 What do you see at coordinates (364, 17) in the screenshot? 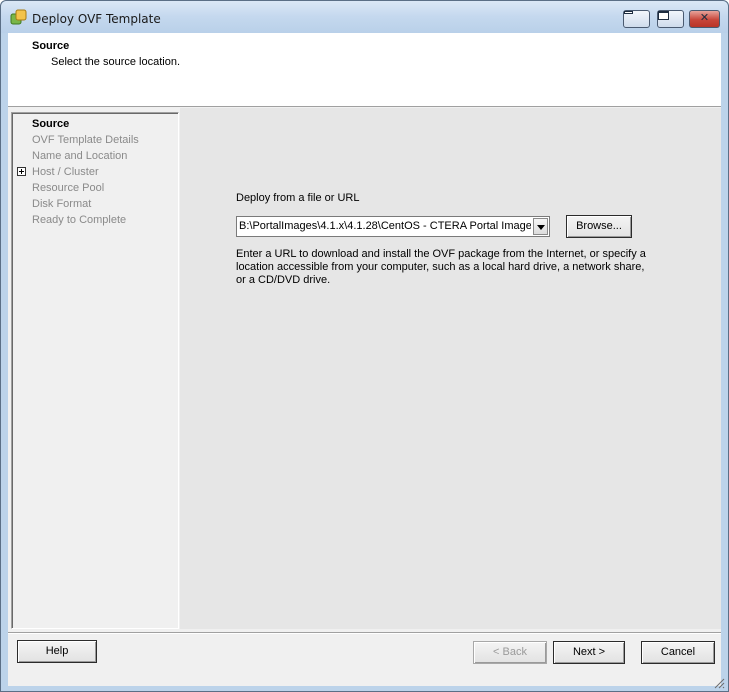
I see `title-bar: Deploy OVF Template ✕` at bounding box center [364, 17].